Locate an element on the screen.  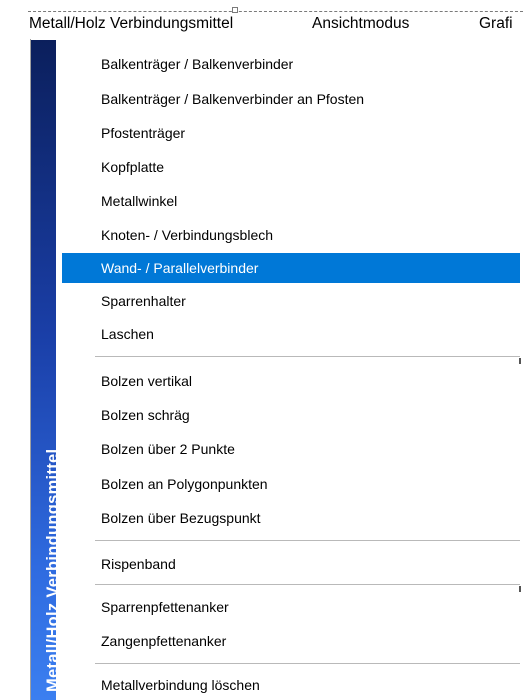
menubar-item-grafik: Grafi is located at coordinates (496, 24).